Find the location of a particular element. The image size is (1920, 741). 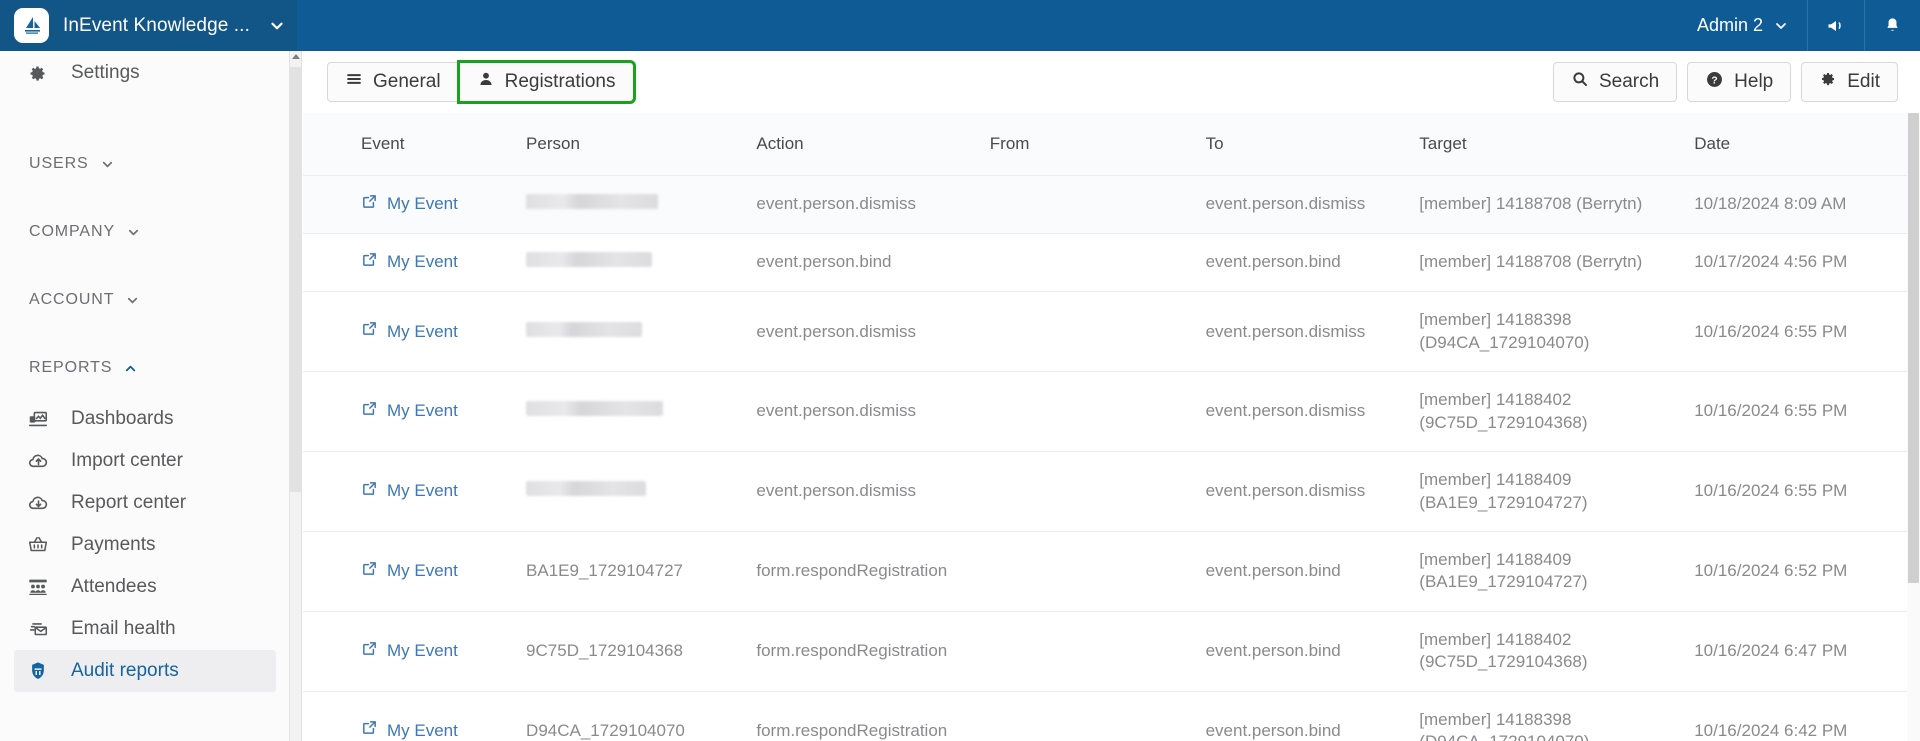

table-header-row: Event Person Action From To Target Date is located at coordinates (1105, 144).